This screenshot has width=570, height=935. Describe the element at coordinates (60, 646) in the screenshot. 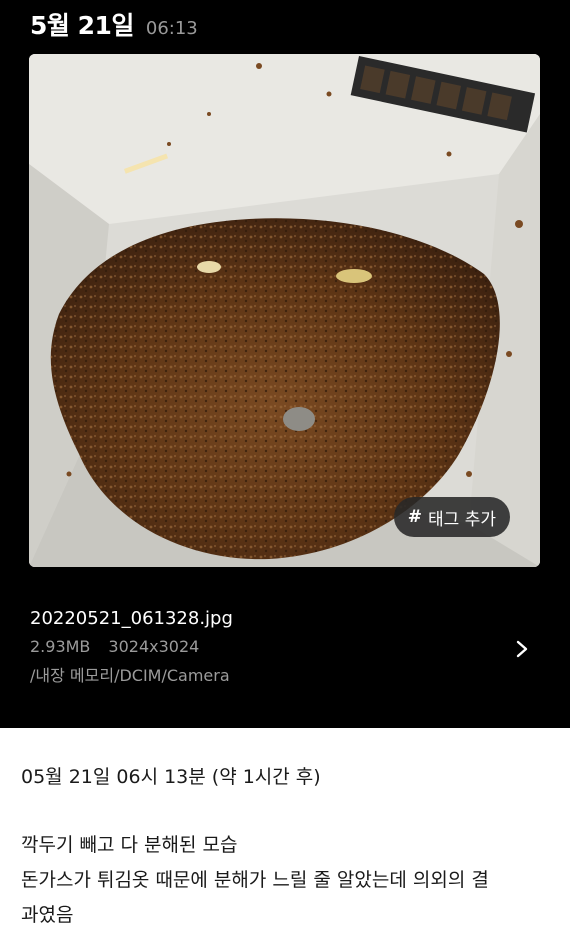

I see `file-size: 2.93MB` at that location.